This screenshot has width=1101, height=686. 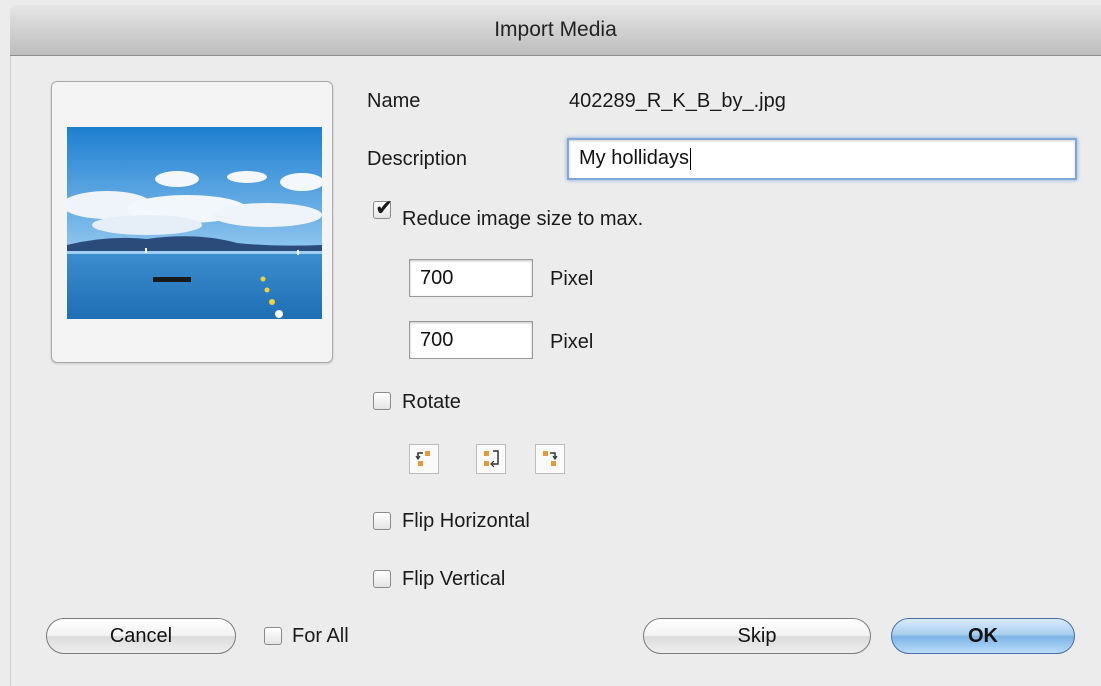 I want to click on rotate-180-button, so click(x=491, y=459).